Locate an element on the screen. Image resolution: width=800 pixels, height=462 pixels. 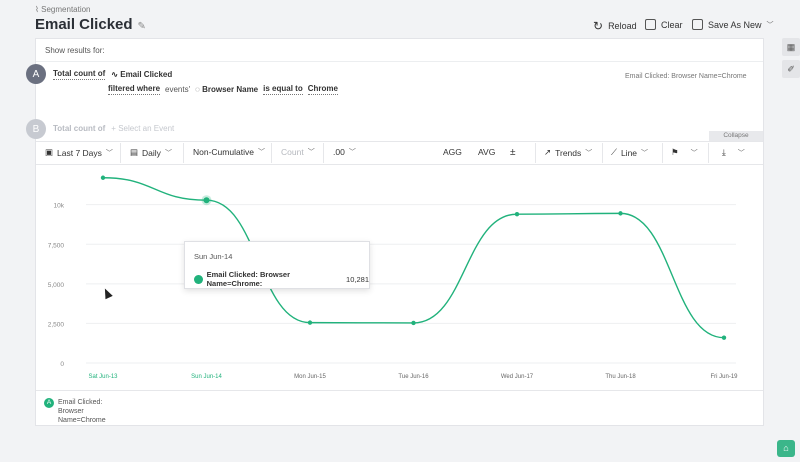
trends-dropdown: ↗ Trends ﹀ is located at coordinates (568, 152).